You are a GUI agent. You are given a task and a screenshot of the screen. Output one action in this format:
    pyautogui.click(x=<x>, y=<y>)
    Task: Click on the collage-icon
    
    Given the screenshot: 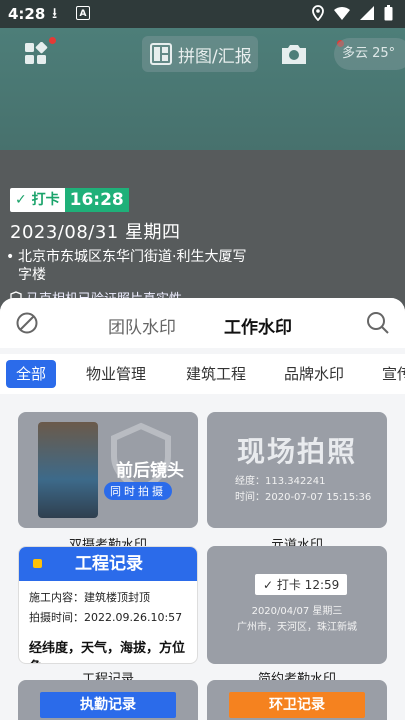 What is the action you would take?
    pyautogui.click(x=161, y=54)
    